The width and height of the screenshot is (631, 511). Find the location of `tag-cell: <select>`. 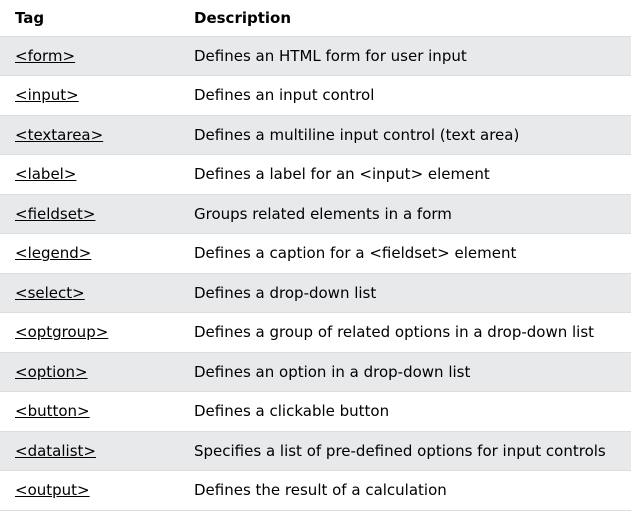

tag-cell: <select> is located at coordinates (89, 293).